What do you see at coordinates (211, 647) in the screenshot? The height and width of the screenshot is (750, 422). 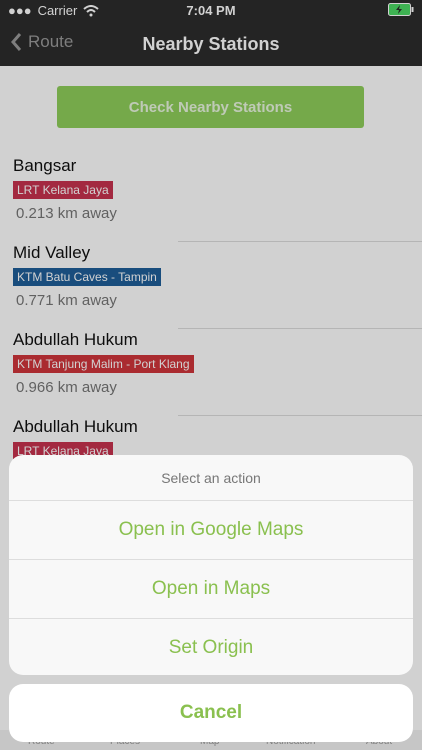 I see `set-origin-button: Set Origin` at bounding box center [211, 647].